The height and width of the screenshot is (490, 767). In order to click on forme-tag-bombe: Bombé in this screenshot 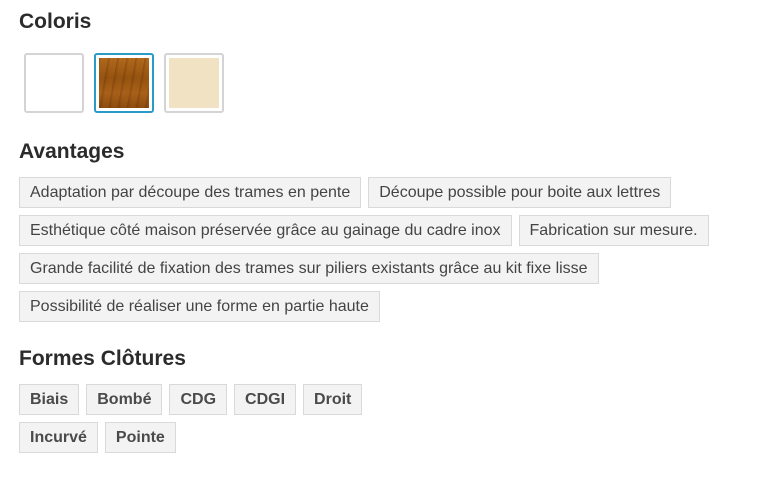, I will do `click(124, 399)`.